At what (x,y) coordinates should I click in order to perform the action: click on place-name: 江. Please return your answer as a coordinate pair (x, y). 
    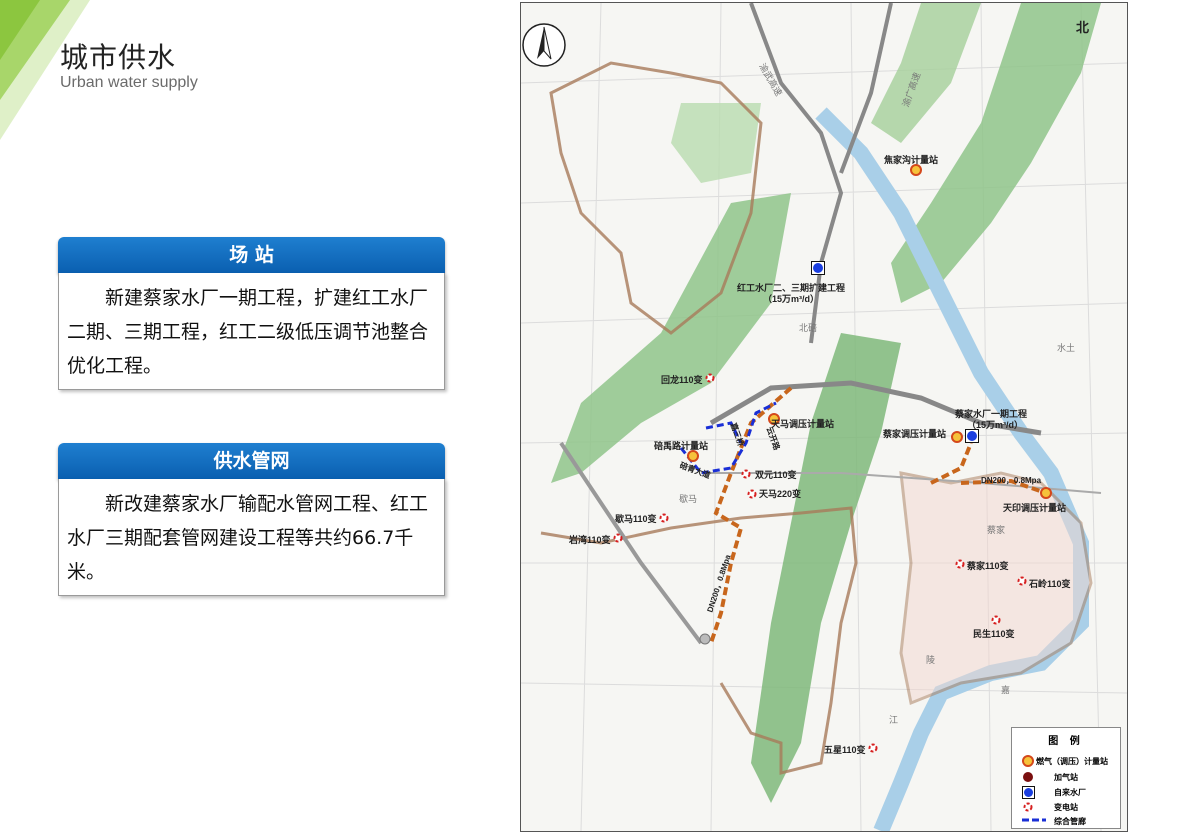
    Looking at the image, I should click on (894, 720).